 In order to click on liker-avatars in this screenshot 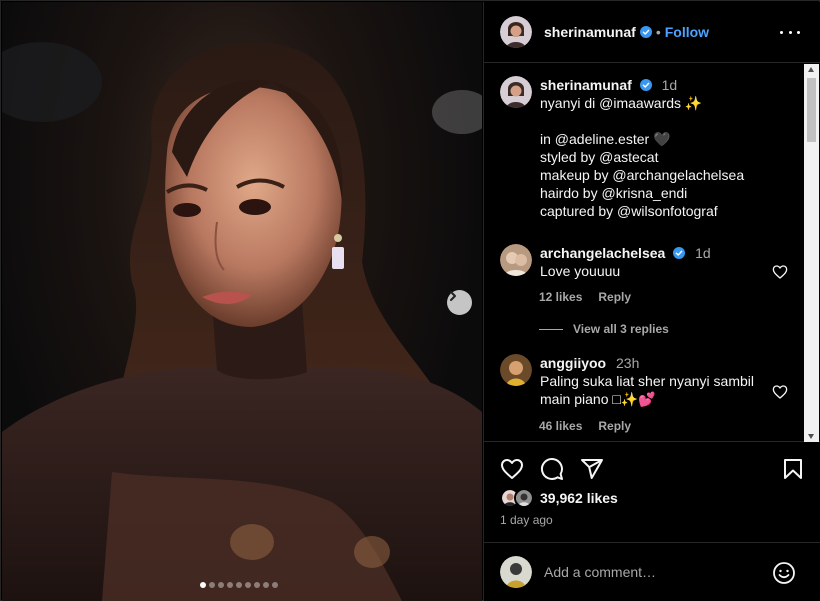, I will do `click(518, 498)`.